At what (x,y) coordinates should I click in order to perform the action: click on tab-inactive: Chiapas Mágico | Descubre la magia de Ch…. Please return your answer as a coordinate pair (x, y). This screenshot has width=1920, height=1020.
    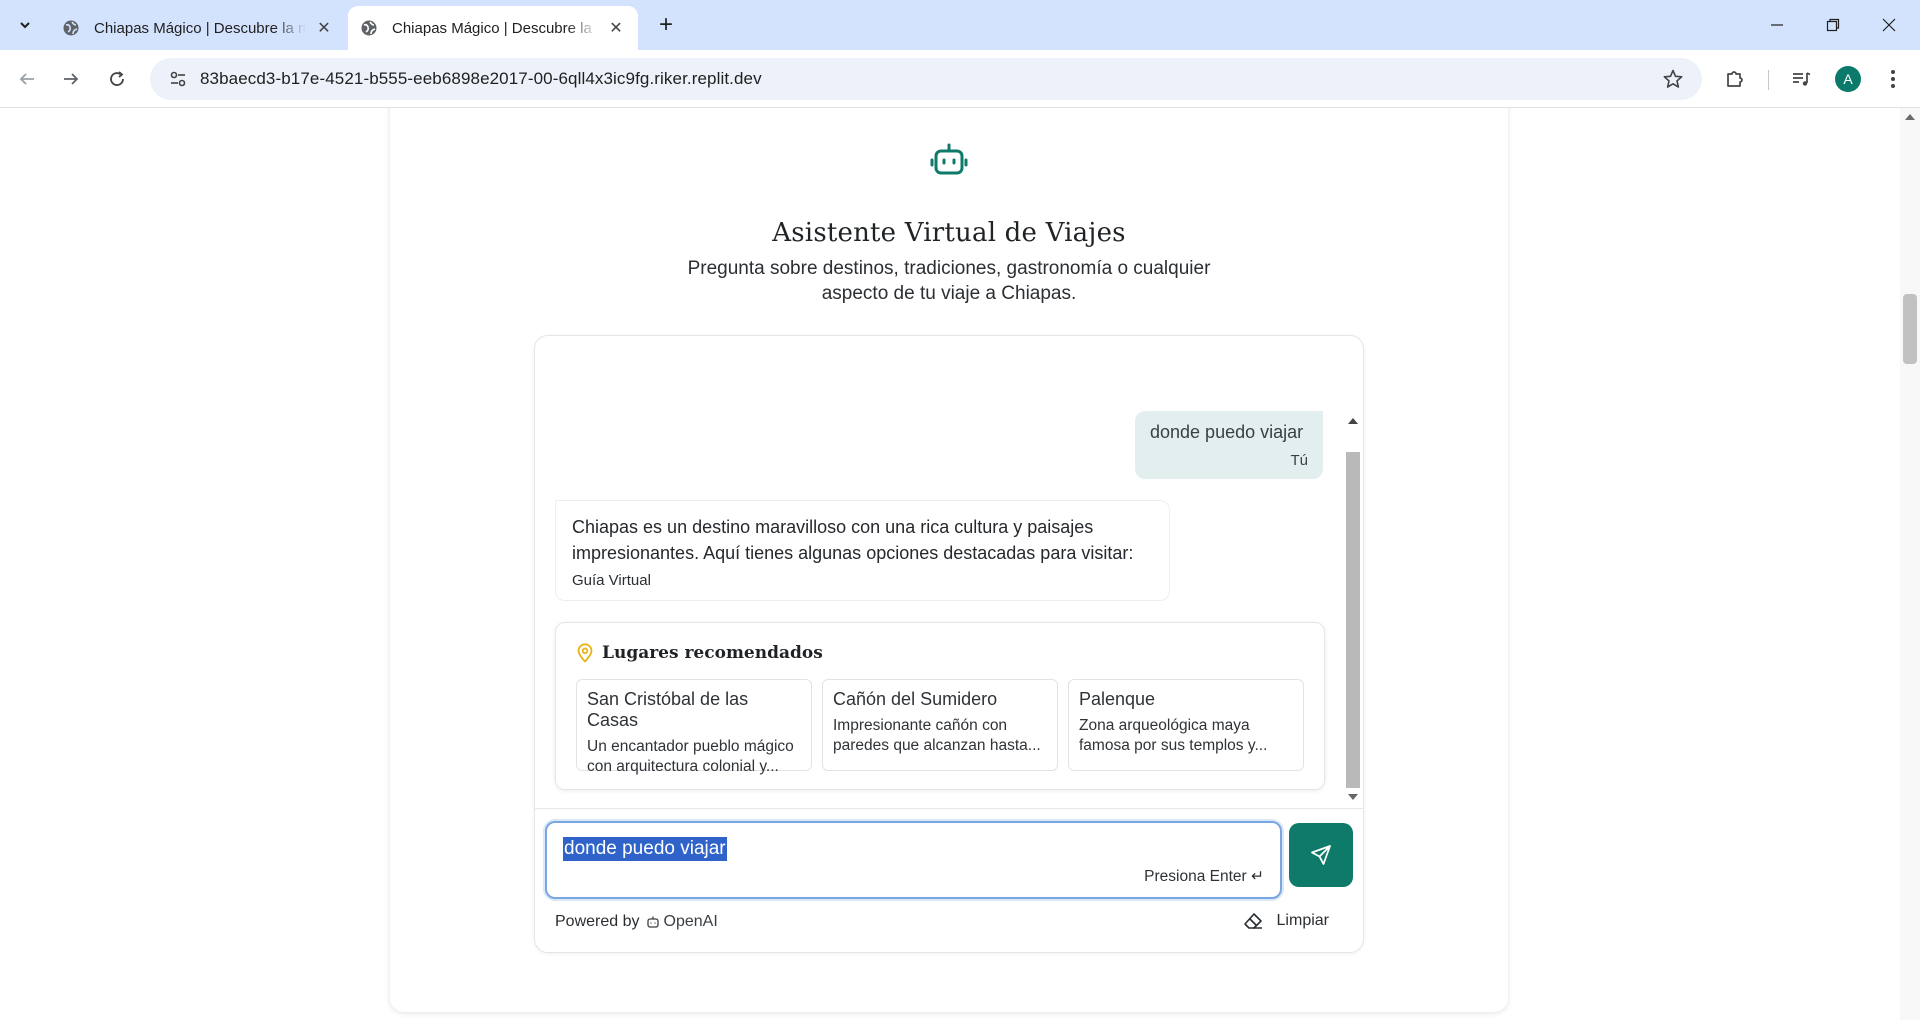
    Looking at the image, I should click on (198, 28).